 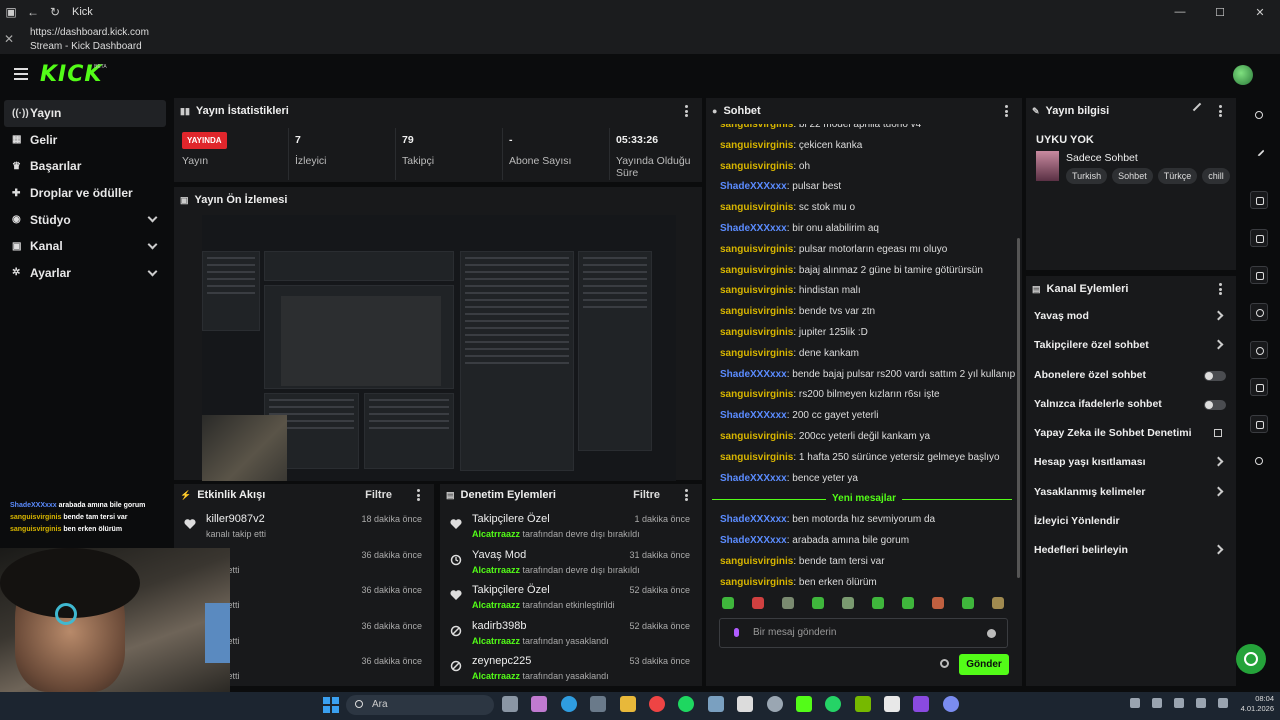 What do you see at coordinates (85, 113) in the screenshot?
I see `sidebar-item-yayin: ((·)) Yayın` at bounding box center [85, 113].